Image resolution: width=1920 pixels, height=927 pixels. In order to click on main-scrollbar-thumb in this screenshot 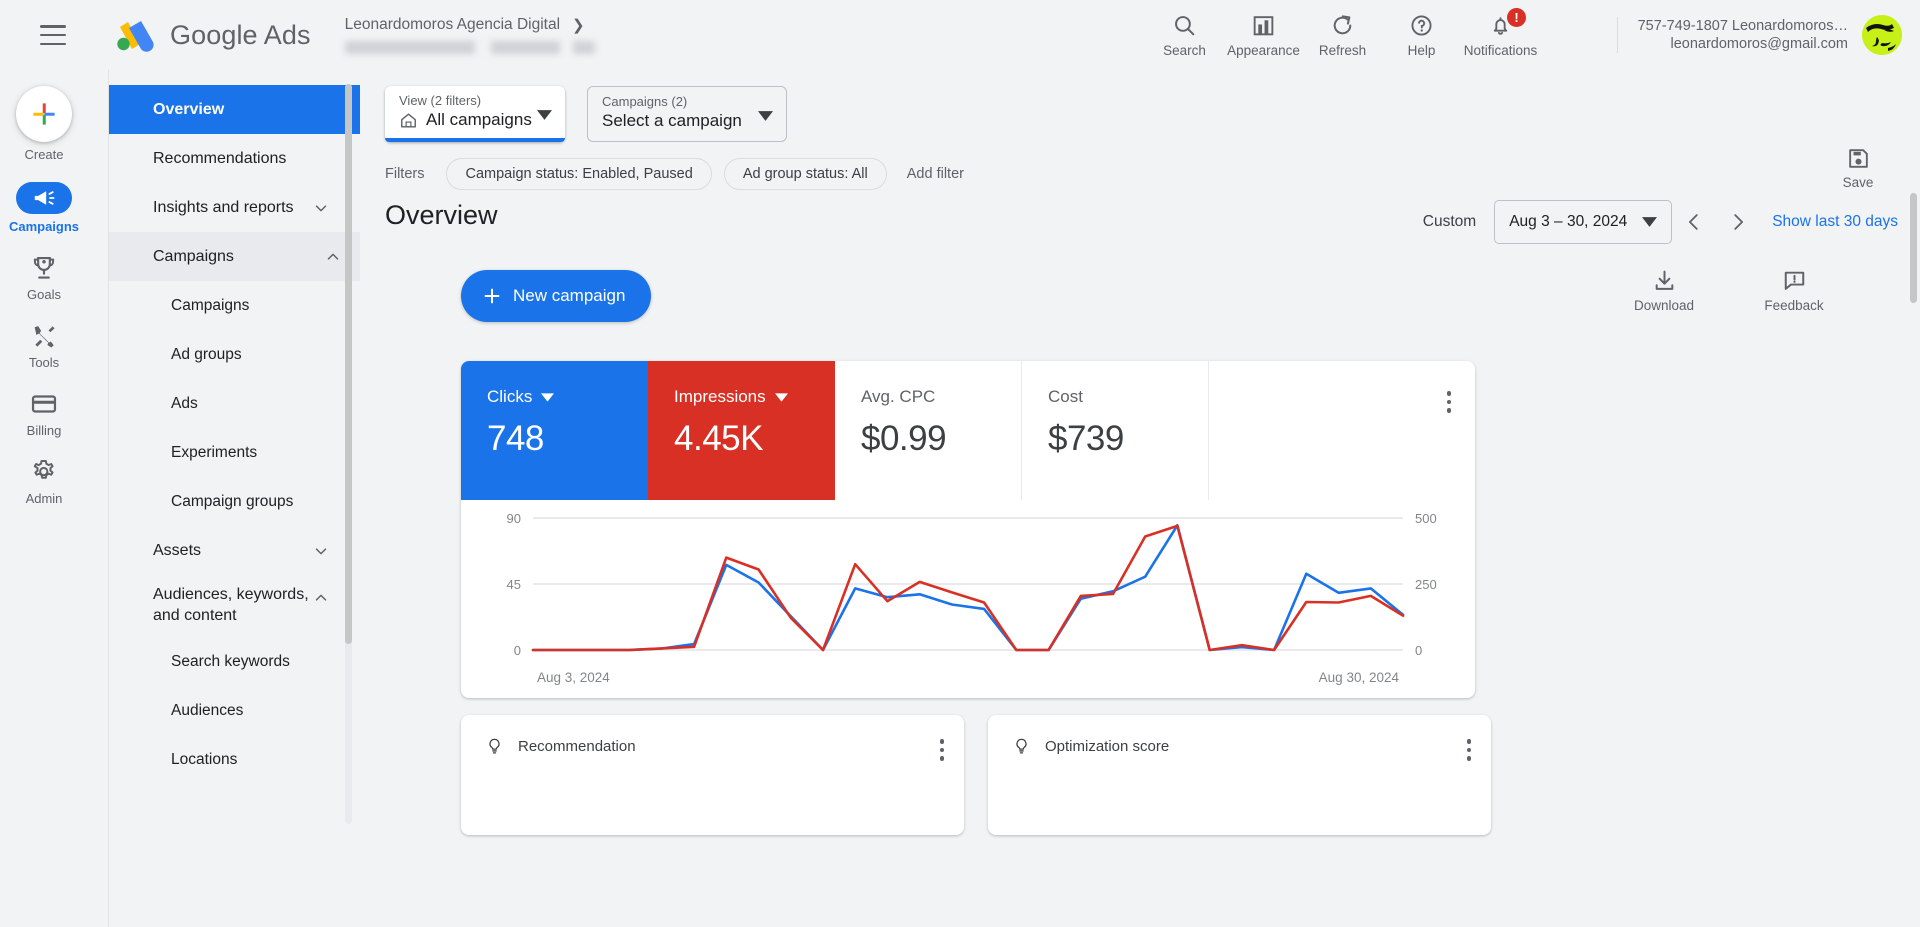, I will do `click(1913, 248)`.